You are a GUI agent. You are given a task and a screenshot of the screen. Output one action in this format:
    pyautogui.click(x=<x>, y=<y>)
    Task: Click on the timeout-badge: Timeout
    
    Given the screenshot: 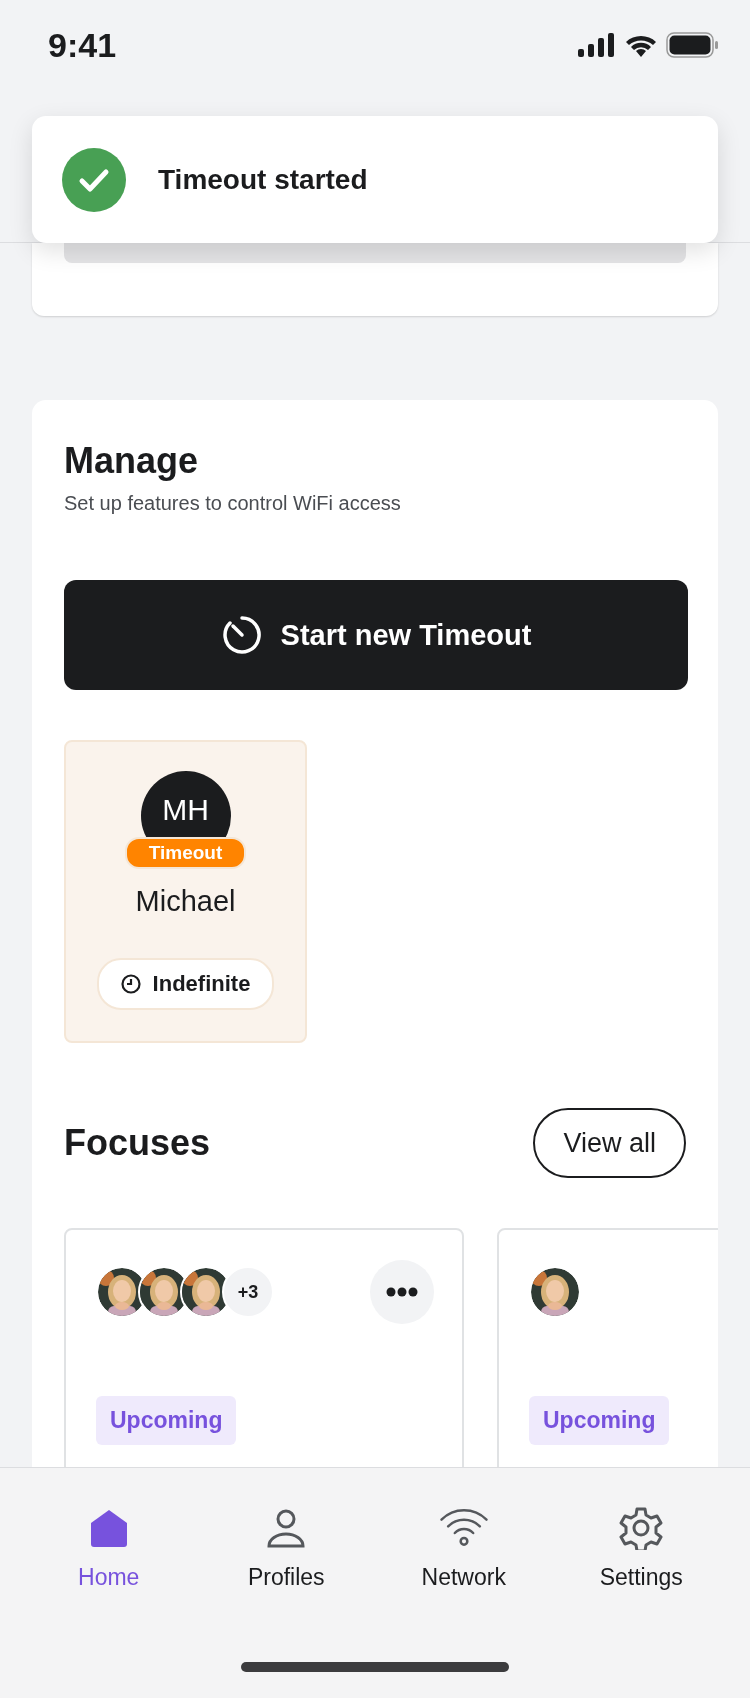 What is the action you would take?
    pyautogui.click(x=185, y=853)
    